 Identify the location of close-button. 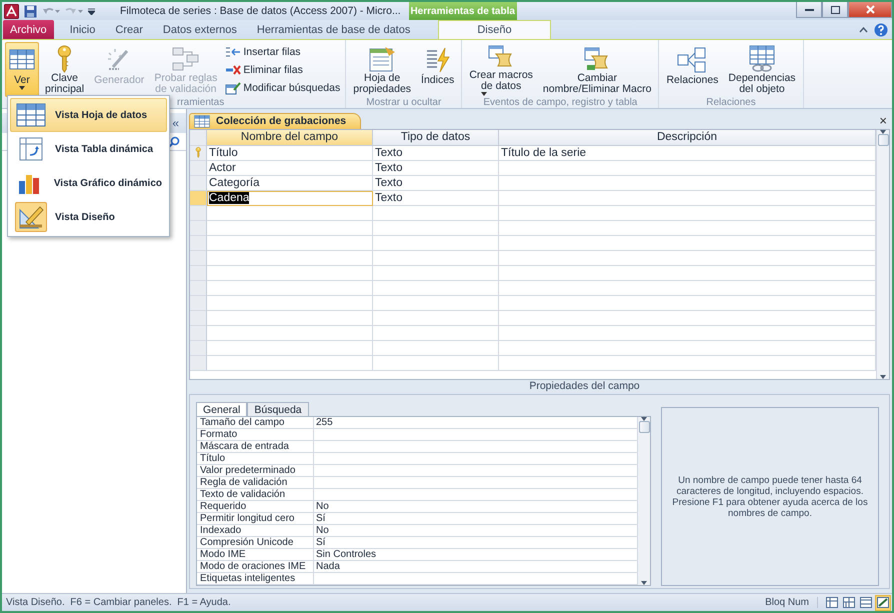
(870, 10).